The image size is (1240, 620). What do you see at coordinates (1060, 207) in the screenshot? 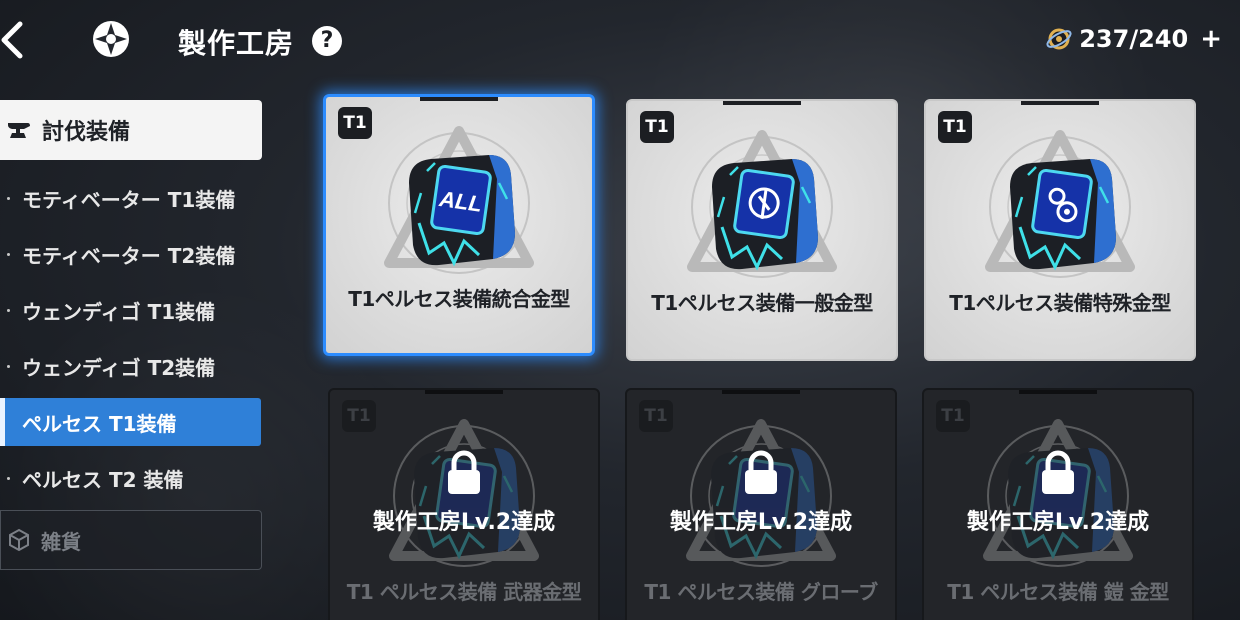
I see `special-mold-icon` at bounding box center [1060, 207].